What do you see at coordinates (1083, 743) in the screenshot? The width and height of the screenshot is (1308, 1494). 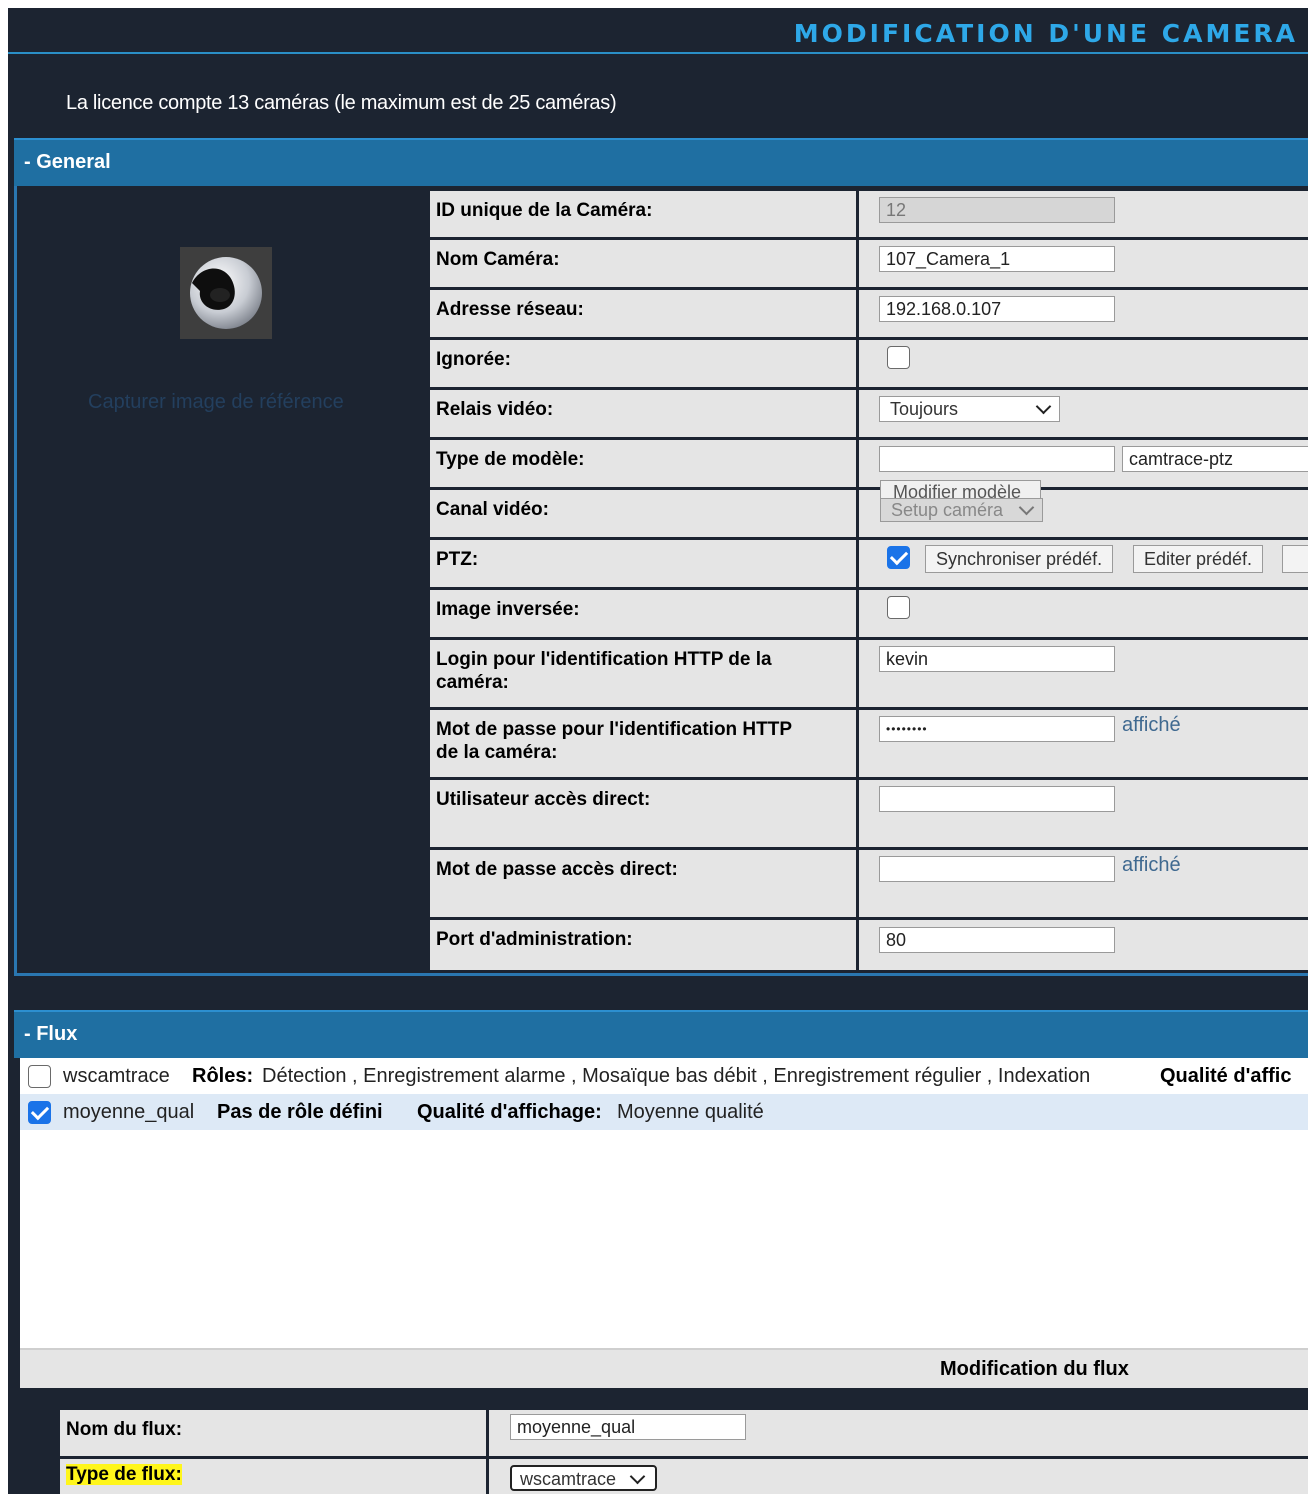 I see `http-password-cell: •••••••• affiché` at bounding box center [1083, 743].